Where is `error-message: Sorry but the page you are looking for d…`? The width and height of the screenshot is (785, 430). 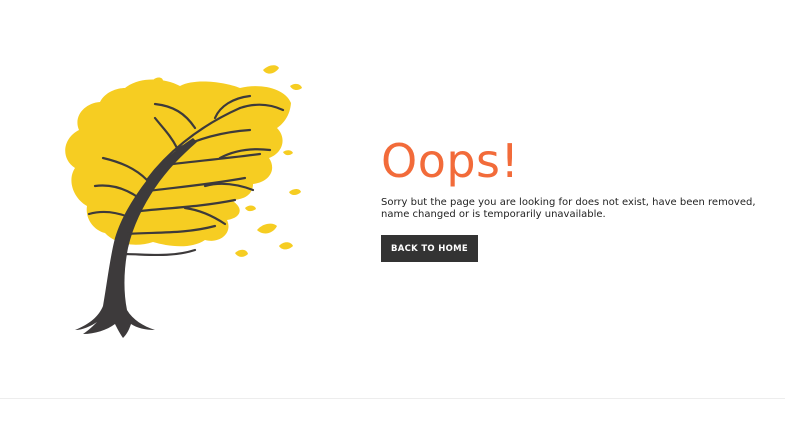 error-message: Sorry but the page you are looking for d… is located at coordinates (568, 208).